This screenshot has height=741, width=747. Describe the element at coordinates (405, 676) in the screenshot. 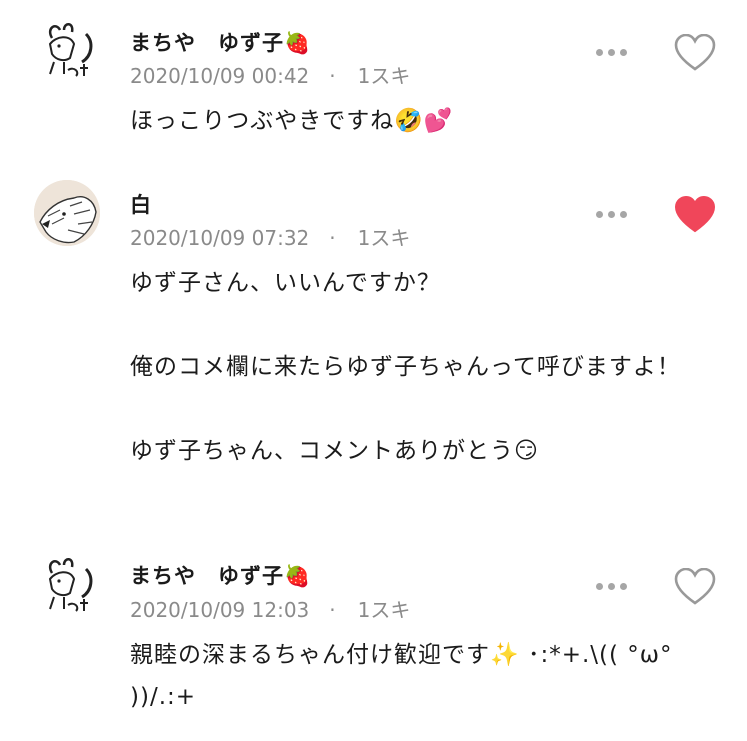

I see `comment-body: 親睦の深まるちゃん付け歓迎です✨ ･:*+.\(( °ω° ))/.:+` at that location.